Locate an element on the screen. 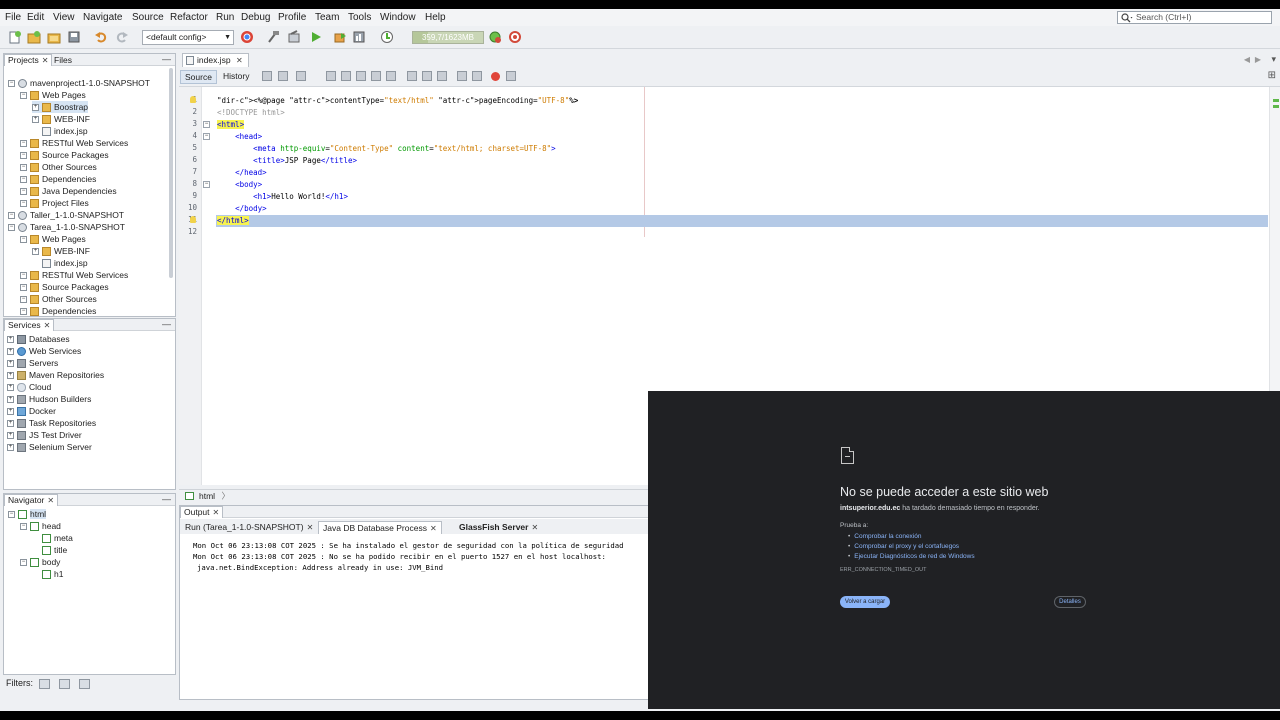  undo-icon is located at coordinates (101, 37).